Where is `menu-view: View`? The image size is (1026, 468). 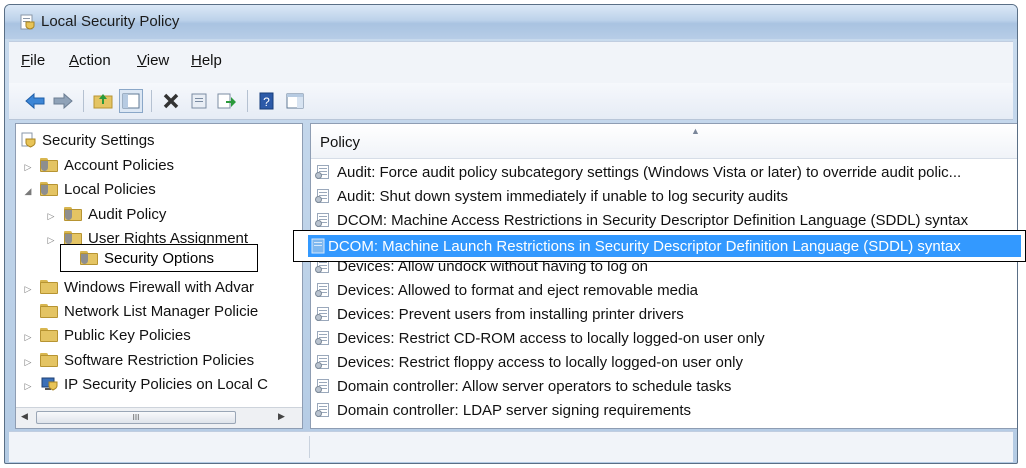 menu-view: View is located at coordinates (153, 60).